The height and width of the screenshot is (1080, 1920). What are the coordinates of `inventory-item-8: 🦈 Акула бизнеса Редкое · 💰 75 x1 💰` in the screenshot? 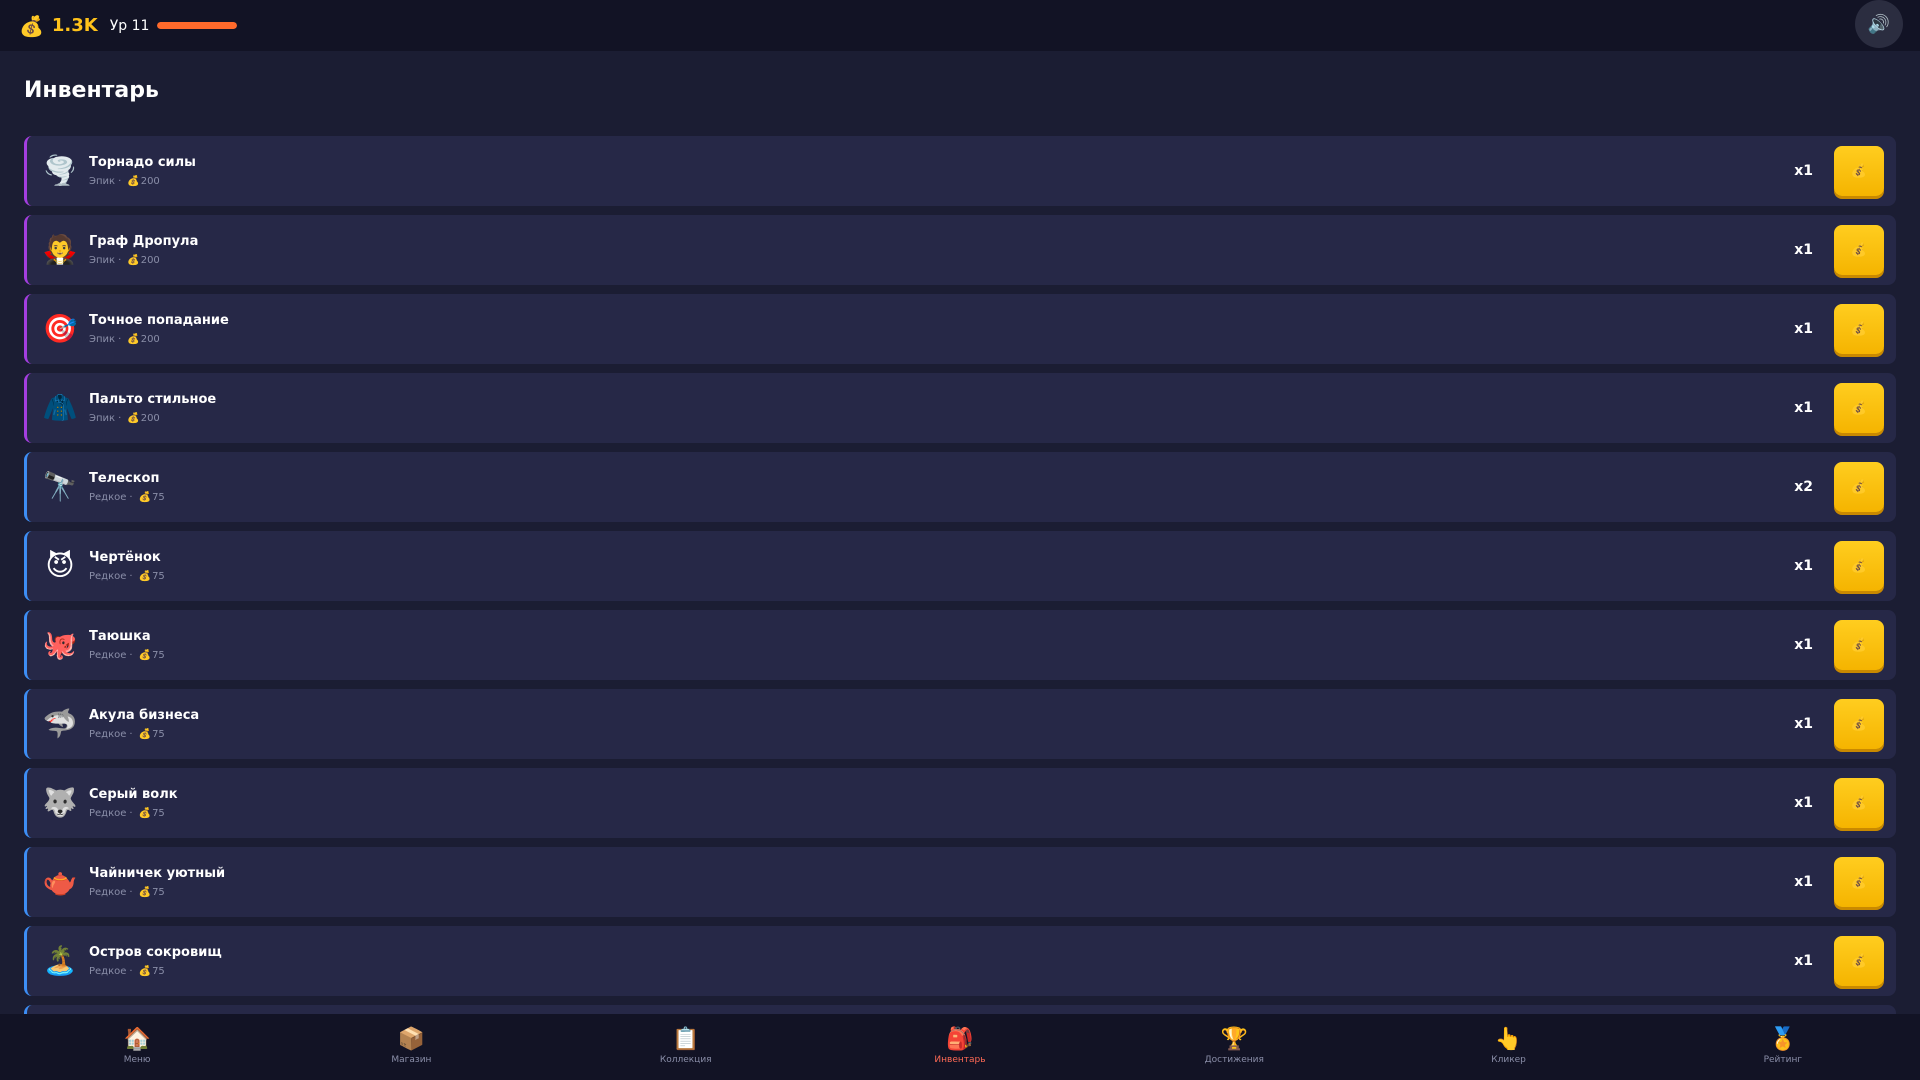 It's located at (960, 724).